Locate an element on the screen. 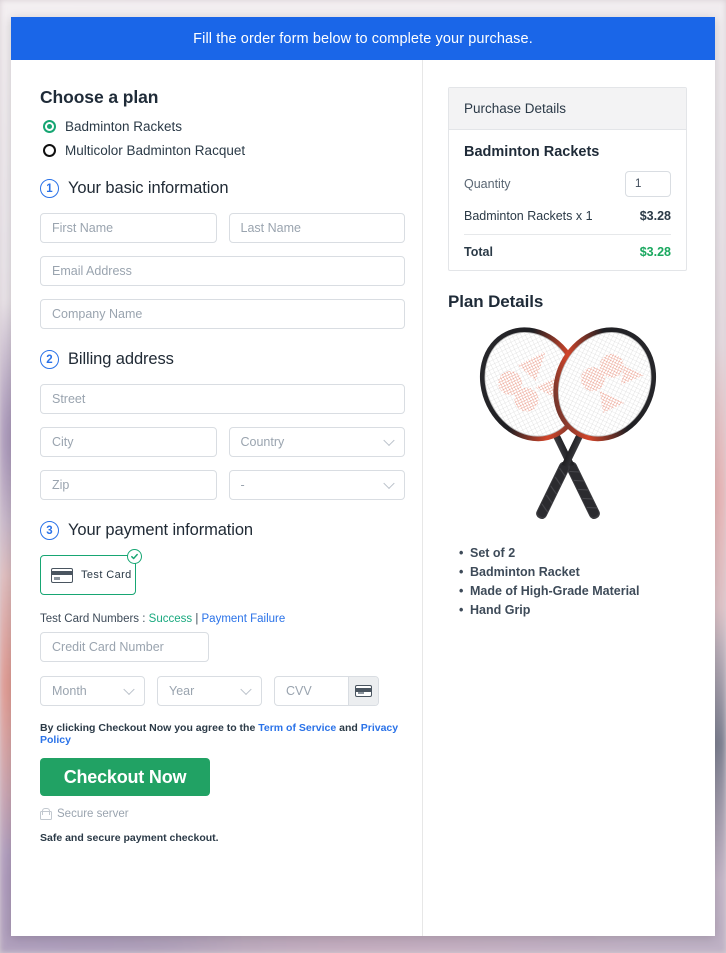 The width and height of the screenshot is (726, 953). plan-option-label: Badminton Rackets is located at coordinates (124, 126).